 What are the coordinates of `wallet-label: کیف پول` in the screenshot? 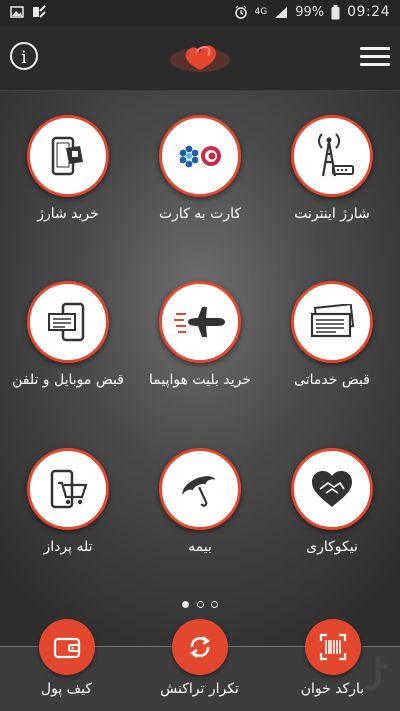 It's located at (66, 689).